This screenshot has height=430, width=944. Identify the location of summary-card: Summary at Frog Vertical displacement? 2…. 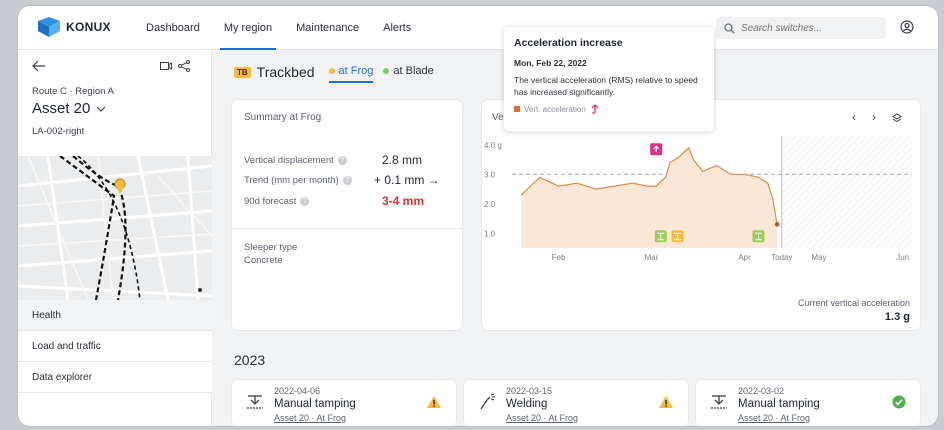
(347, 215).